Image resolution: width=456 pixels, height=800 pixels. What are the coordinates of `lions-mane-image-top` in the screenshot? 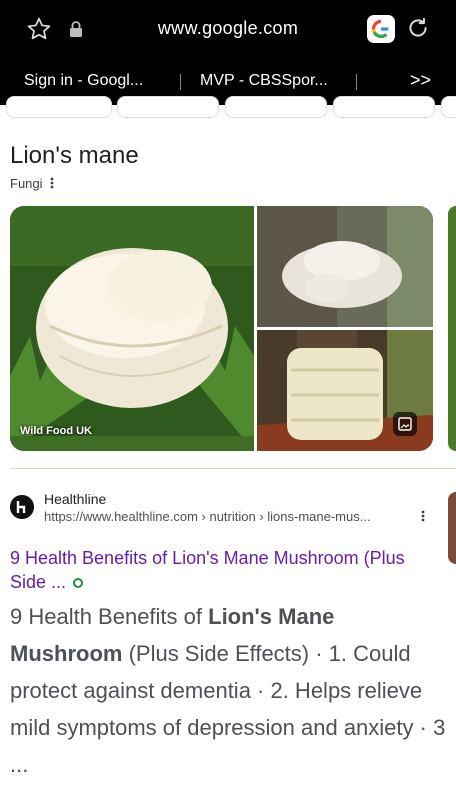 It's located at (345, 266).